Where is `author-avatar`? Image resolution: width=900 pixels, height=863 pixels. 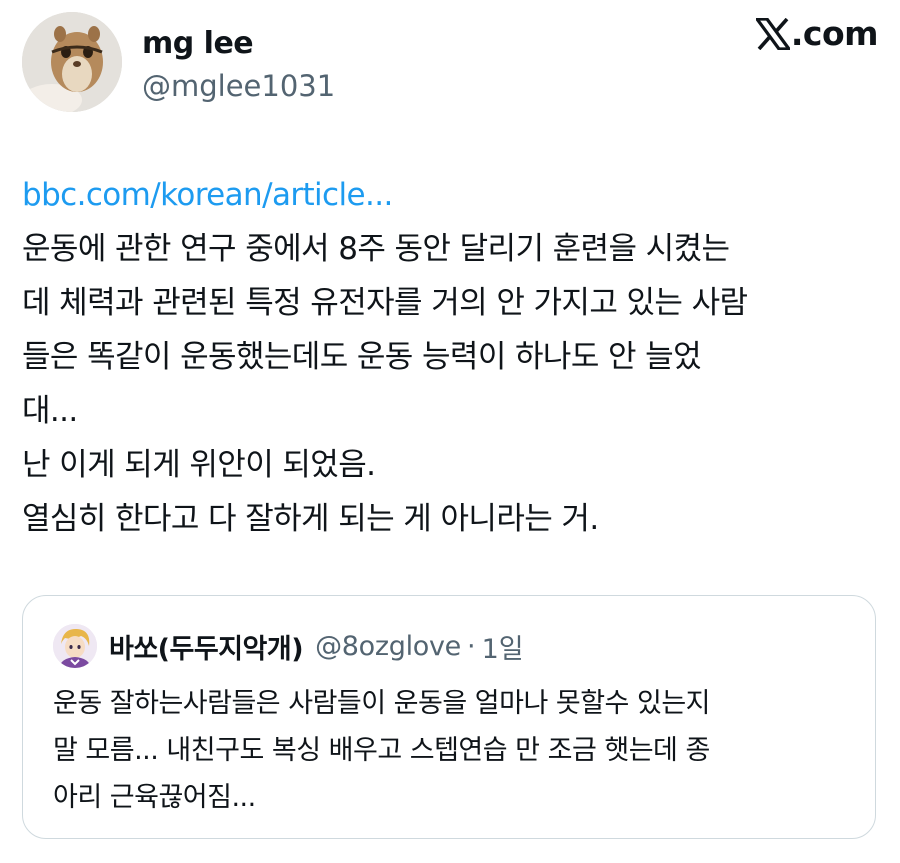 author-avatar is located at coordinates (72, 62).